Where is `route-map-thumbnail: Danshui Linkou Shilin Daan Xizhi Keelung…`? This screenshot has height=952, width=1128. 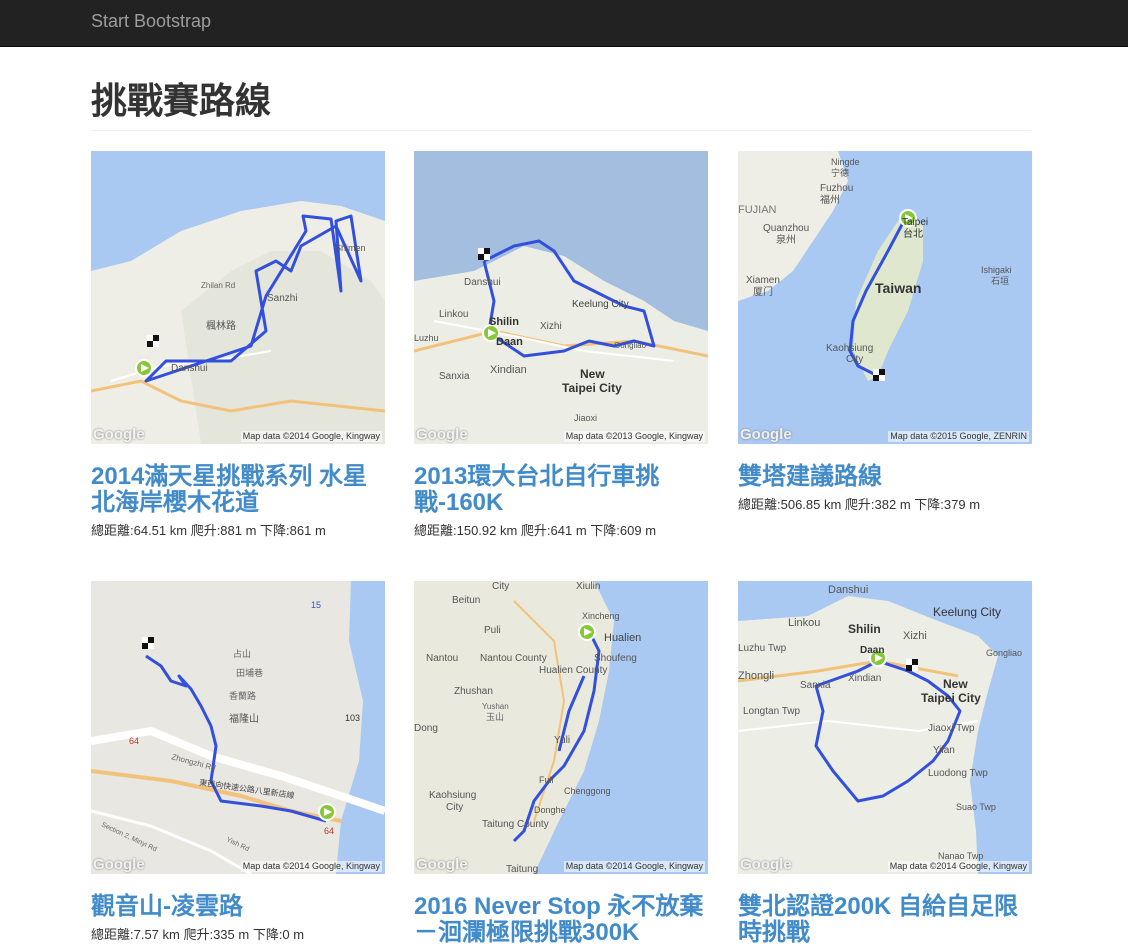 route-map-thumbnail: Danshui Linkou Shilin Daan Xizhi Keelung… is located at coordinates (561, 297).